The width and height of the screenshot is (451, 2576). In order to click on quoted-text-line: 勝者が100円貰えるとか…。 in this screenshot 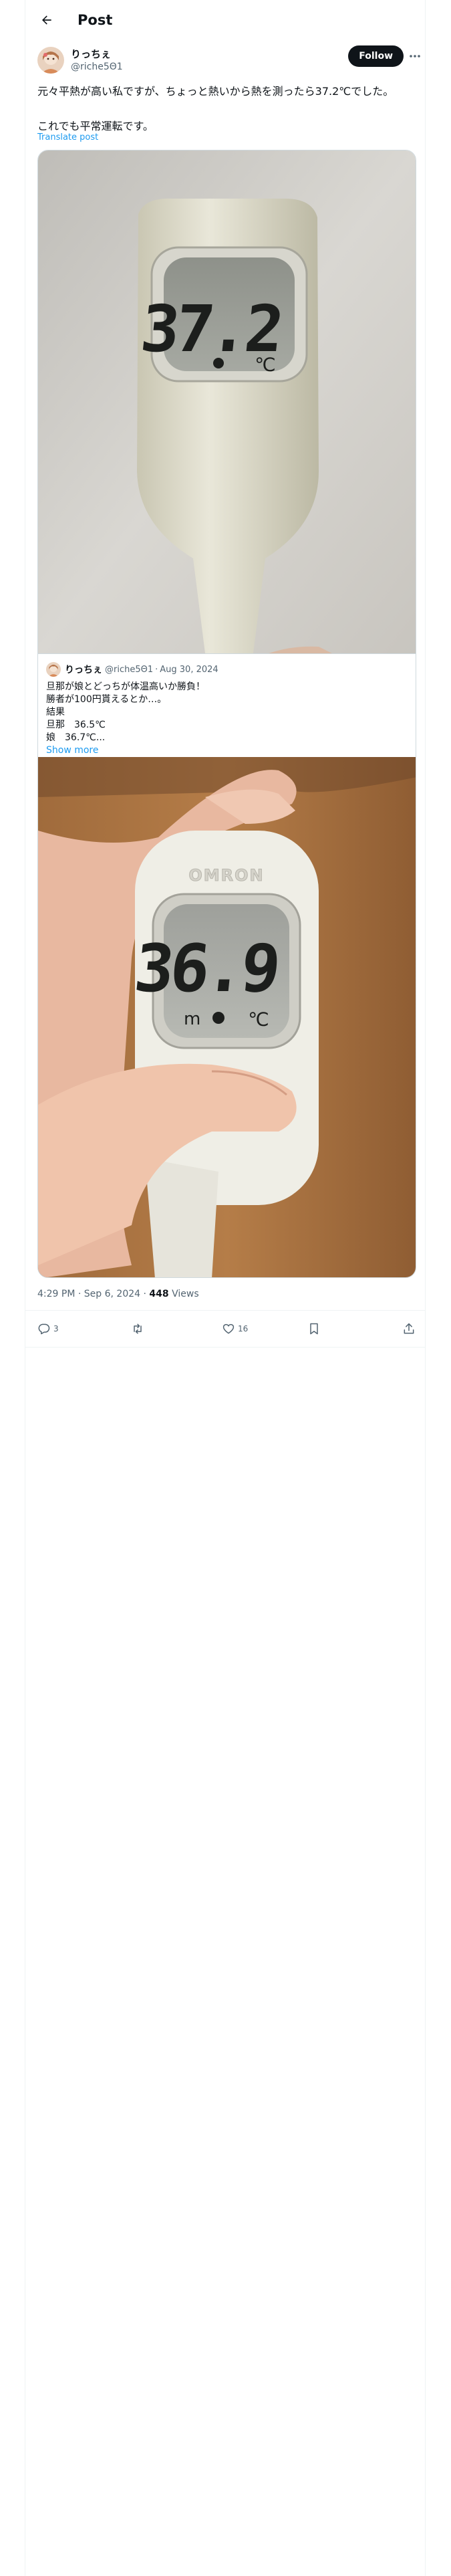, I will do `click(106, 700)`.